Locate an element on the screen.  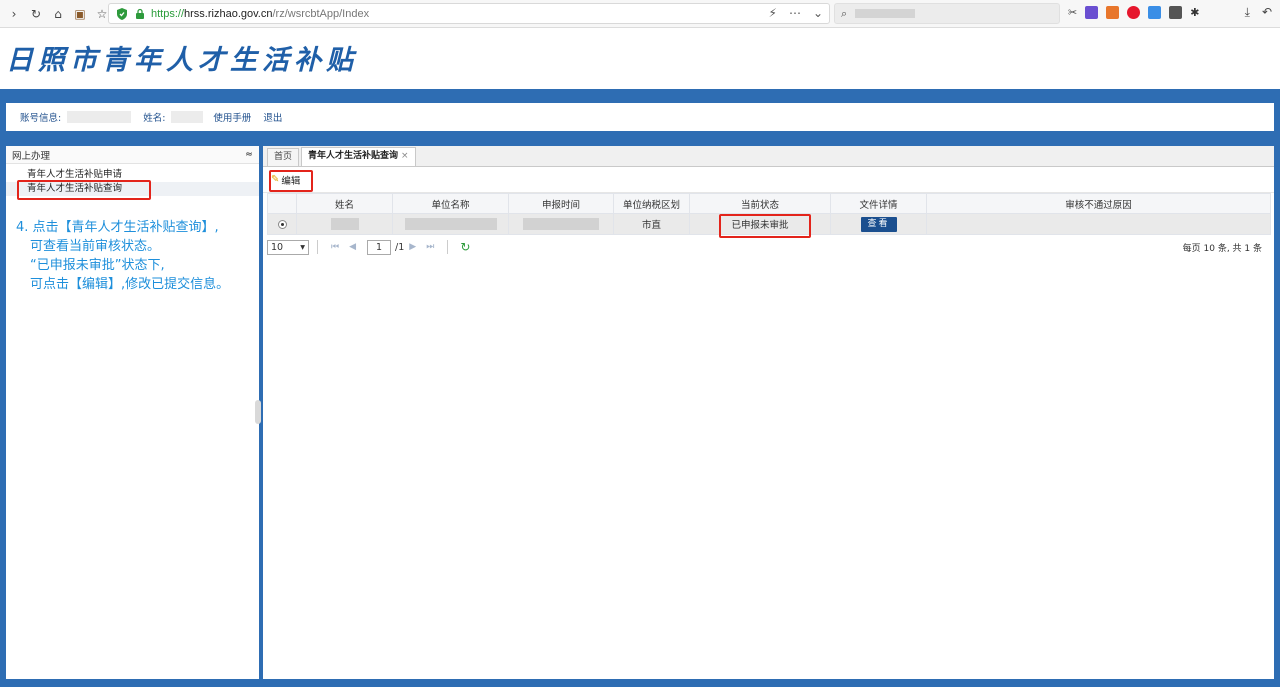
cell-date is located at coordinates (561, 224).